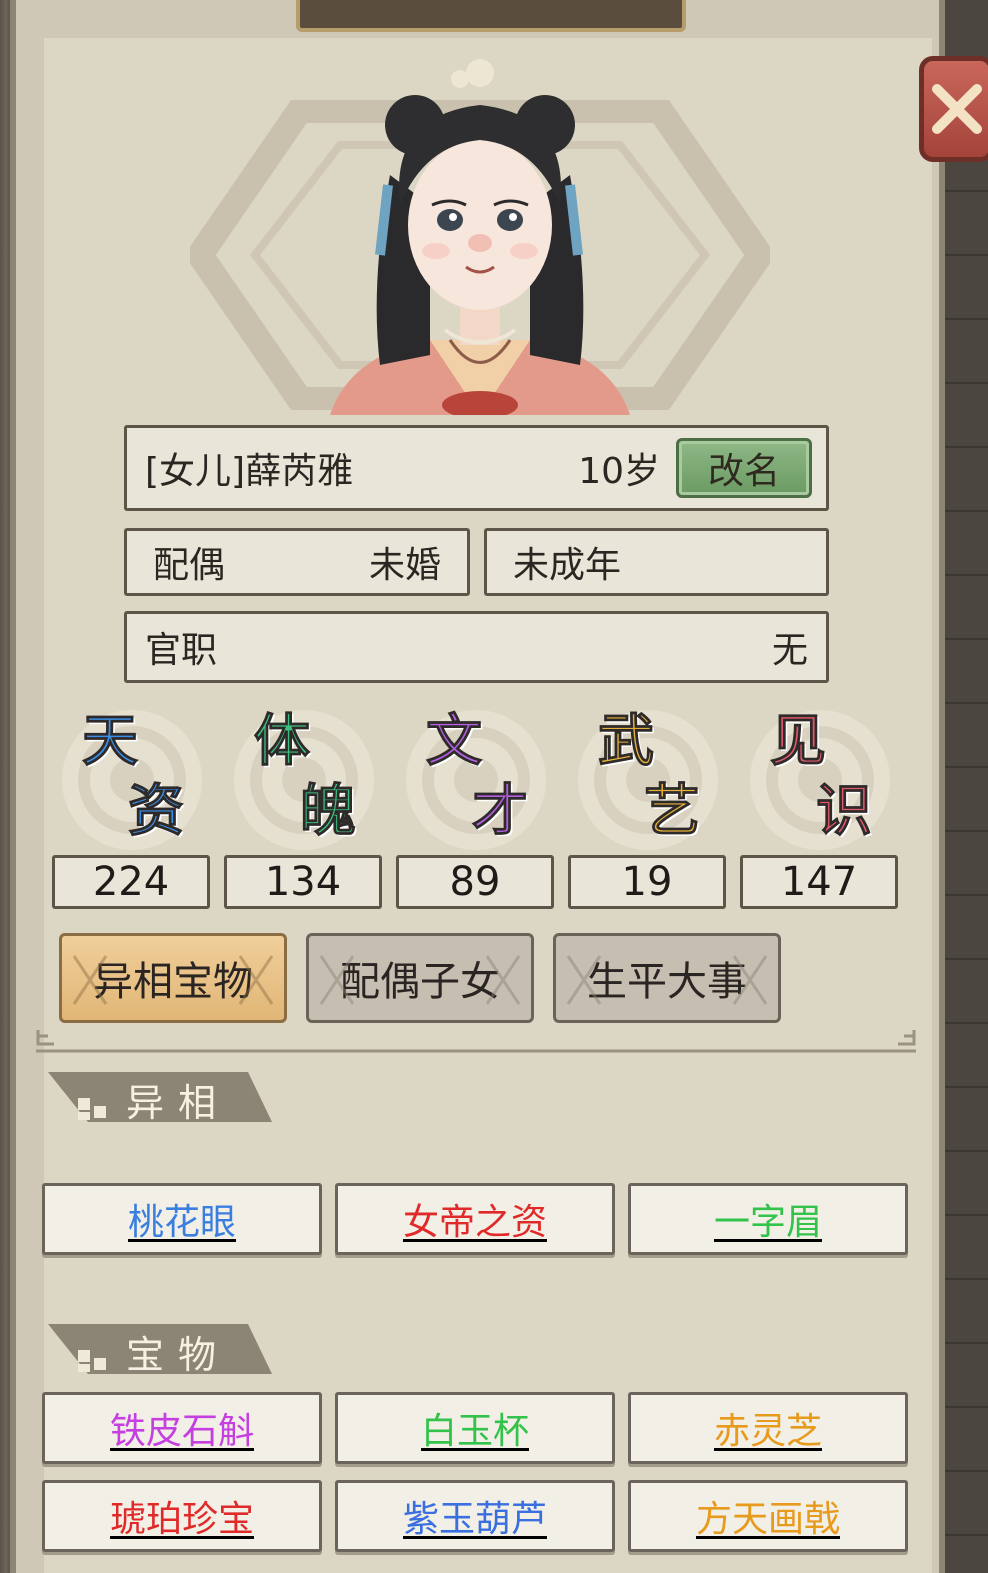  What do you see at coordinates (297, 562) in the screenshot?
I see `spouse-field: 配偶 未婚` at bounding box center [297, 562].